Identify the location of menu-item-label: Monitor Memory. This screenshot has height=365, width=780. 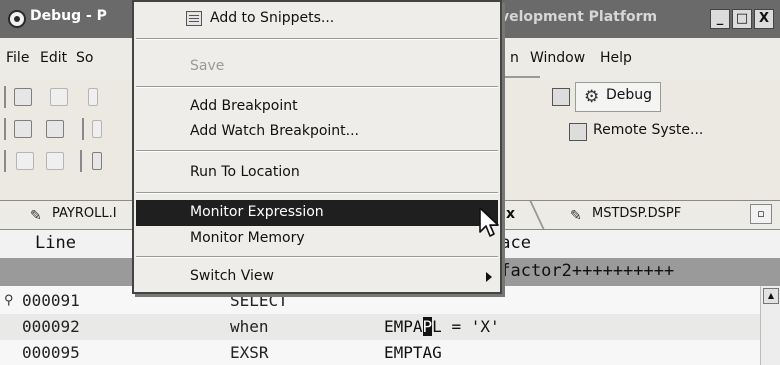
(247, 238).